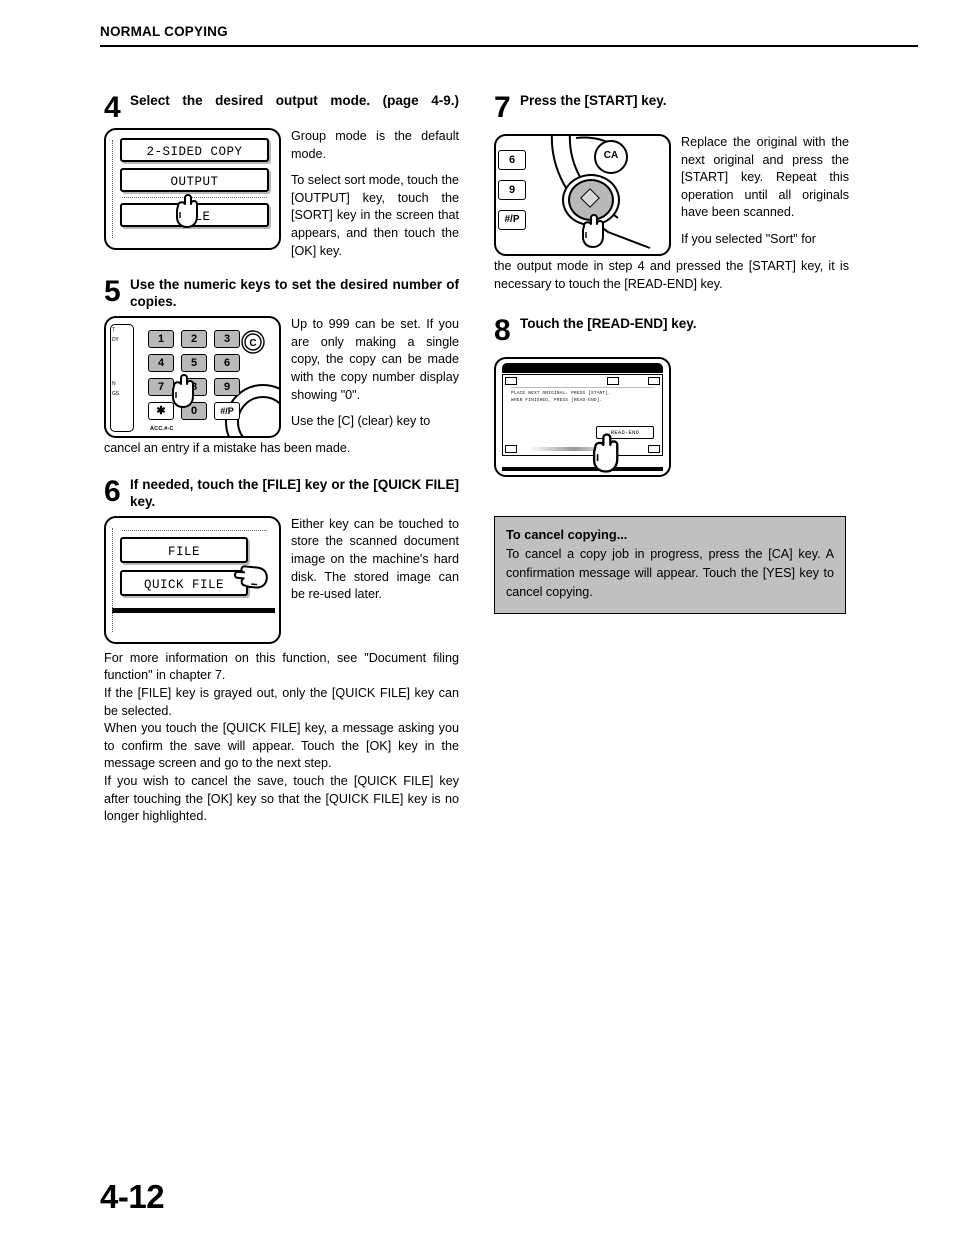 Image resolution: width=954 pixels, height=1235 pixels. Describe the element at coordinates (194, 197) in the screenshot. I see `softkey-divider` at that location.